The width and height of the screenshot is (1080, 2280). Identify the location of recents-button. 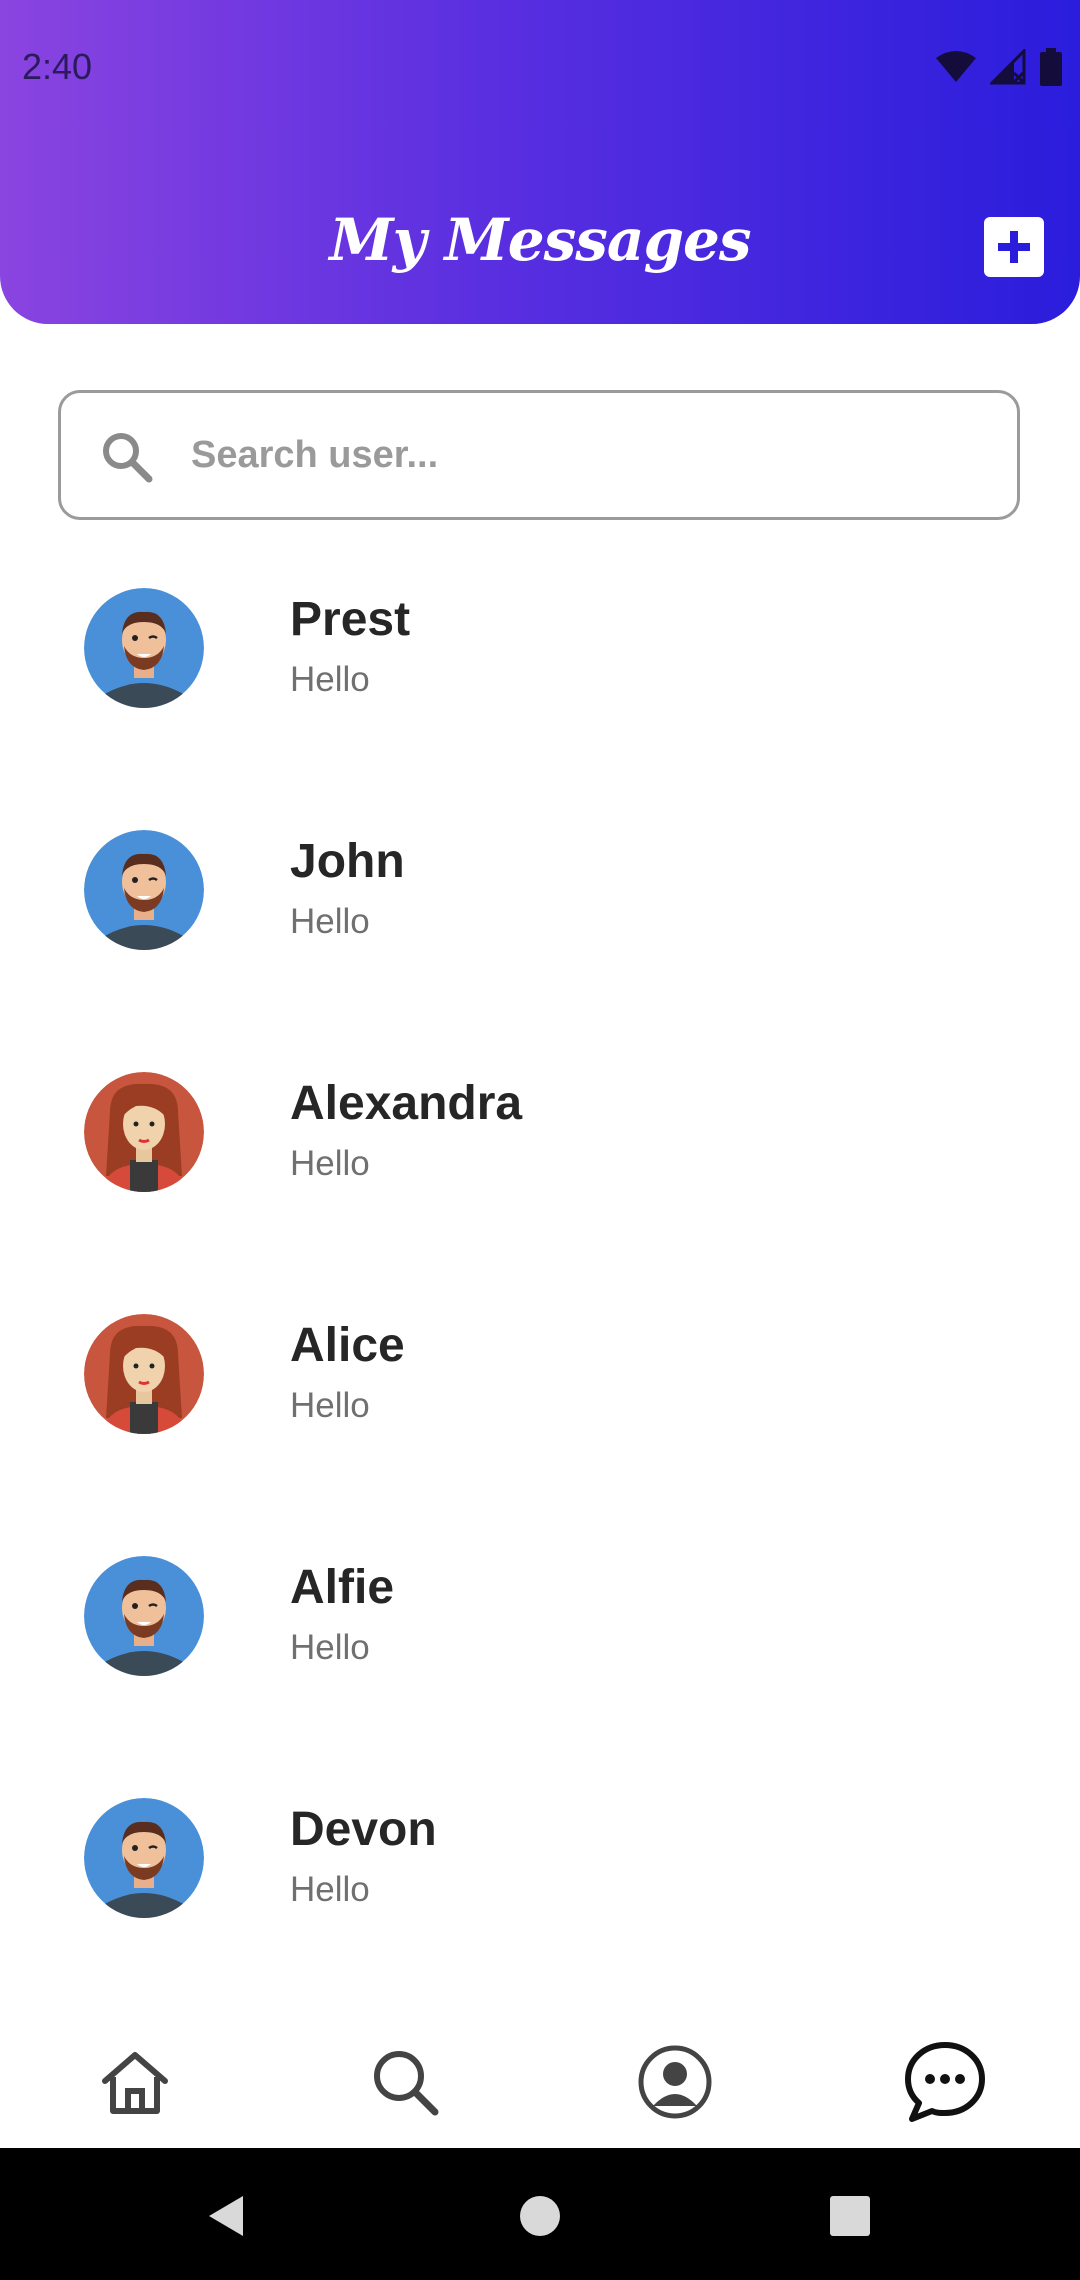
(850, 2216).